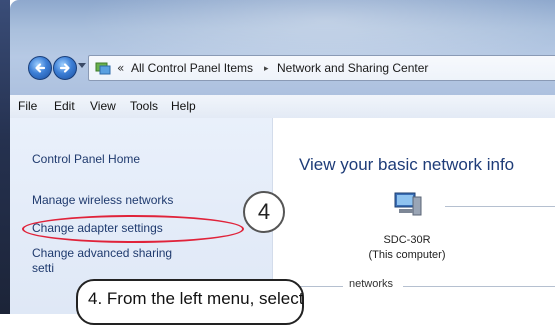  What do you see at coordinates (103, 106) in the screenshot?
I see `menu-view: View` at bounding box center [103, 106].